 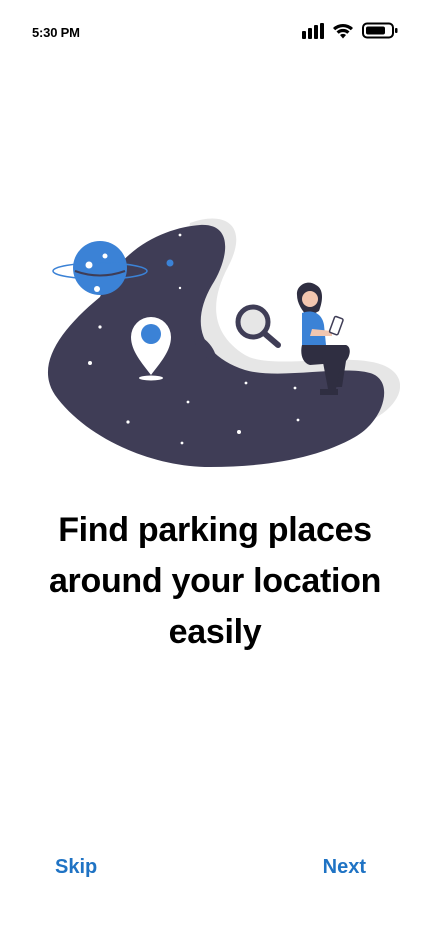 What do you see at coordinates (313, 30) in the screenshot?
I see `signal-icon` at bounding box center [313, 30].